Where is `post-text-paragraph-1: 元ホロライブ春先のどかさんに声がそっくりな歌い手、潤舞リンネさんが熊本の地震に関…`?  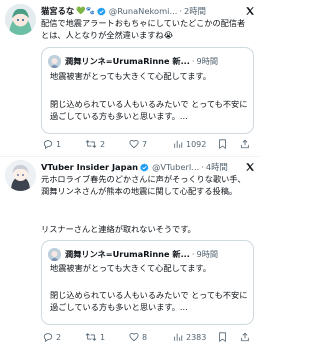
post-text-paragraph-1: 元ホロライブ春先のどかさんに声がそっくりな歌い手、潤舞リンネさんが熊本の地震に関… is located at coordinates (143, 185).